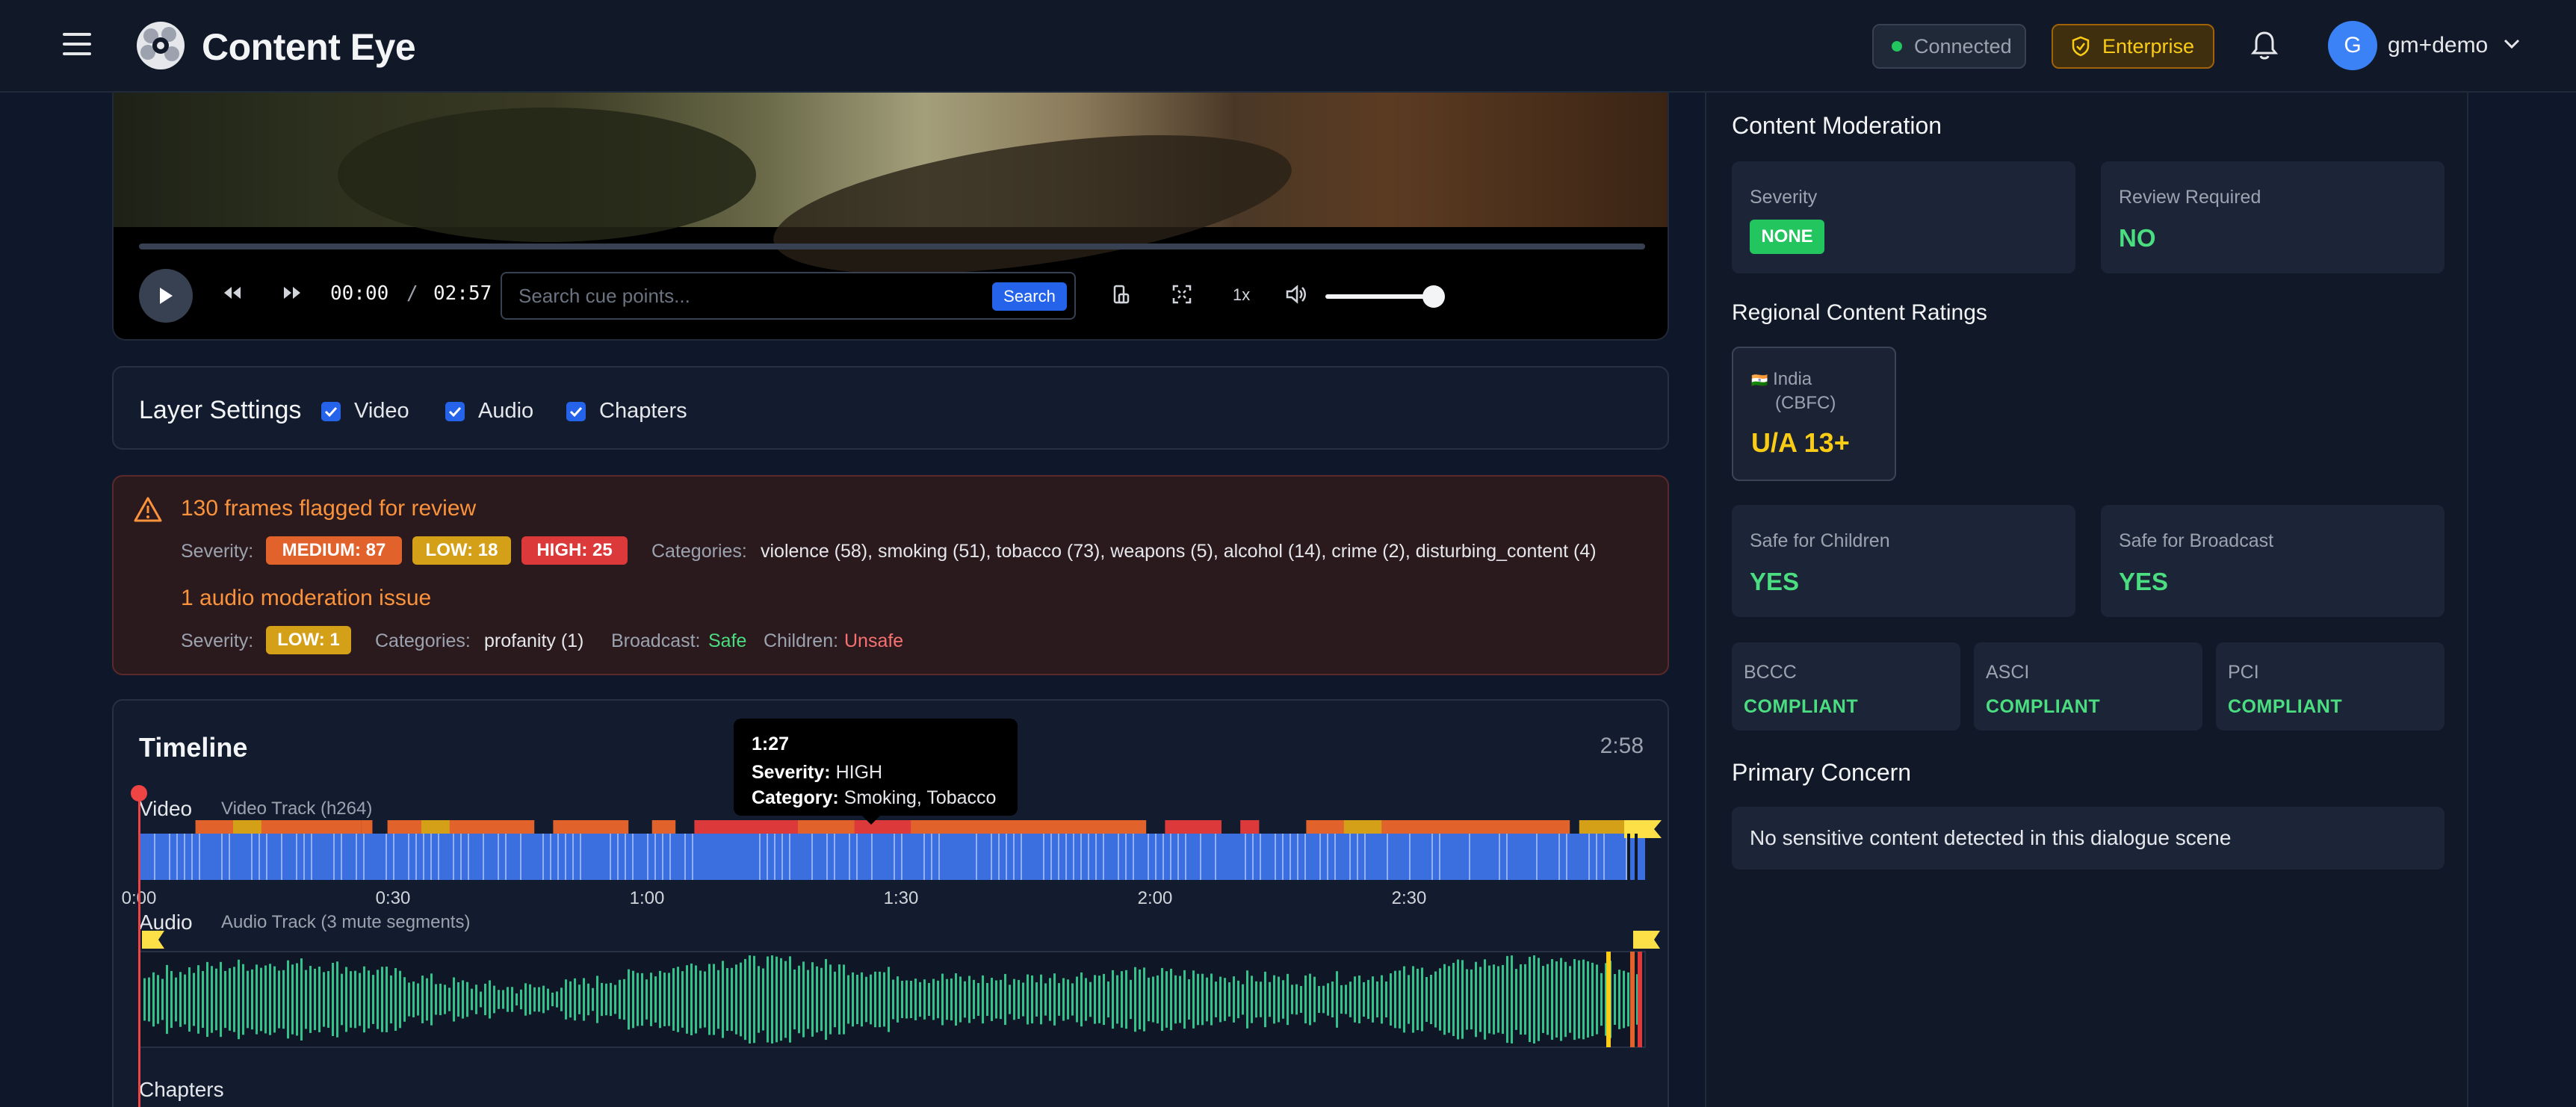 Image resolution: width=2576 pixels, height=1107 pixels. I want to click on user-avatar: G, so click(2352, 45).